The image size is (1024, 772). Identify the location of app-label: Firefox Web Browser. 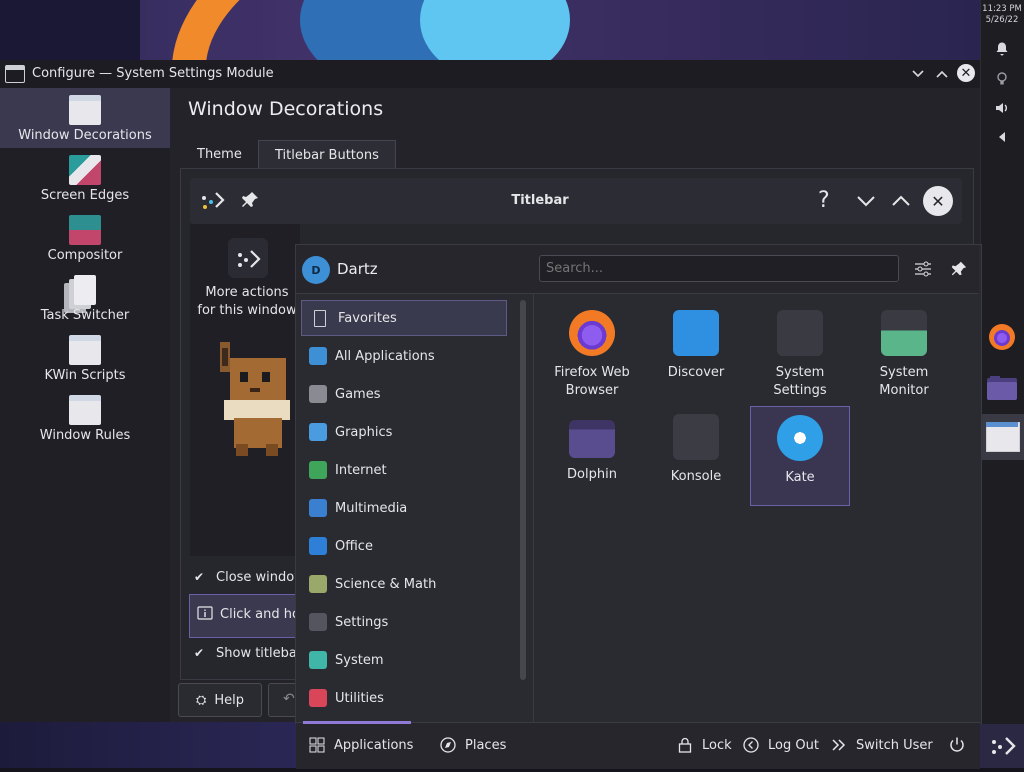
(592, 381).